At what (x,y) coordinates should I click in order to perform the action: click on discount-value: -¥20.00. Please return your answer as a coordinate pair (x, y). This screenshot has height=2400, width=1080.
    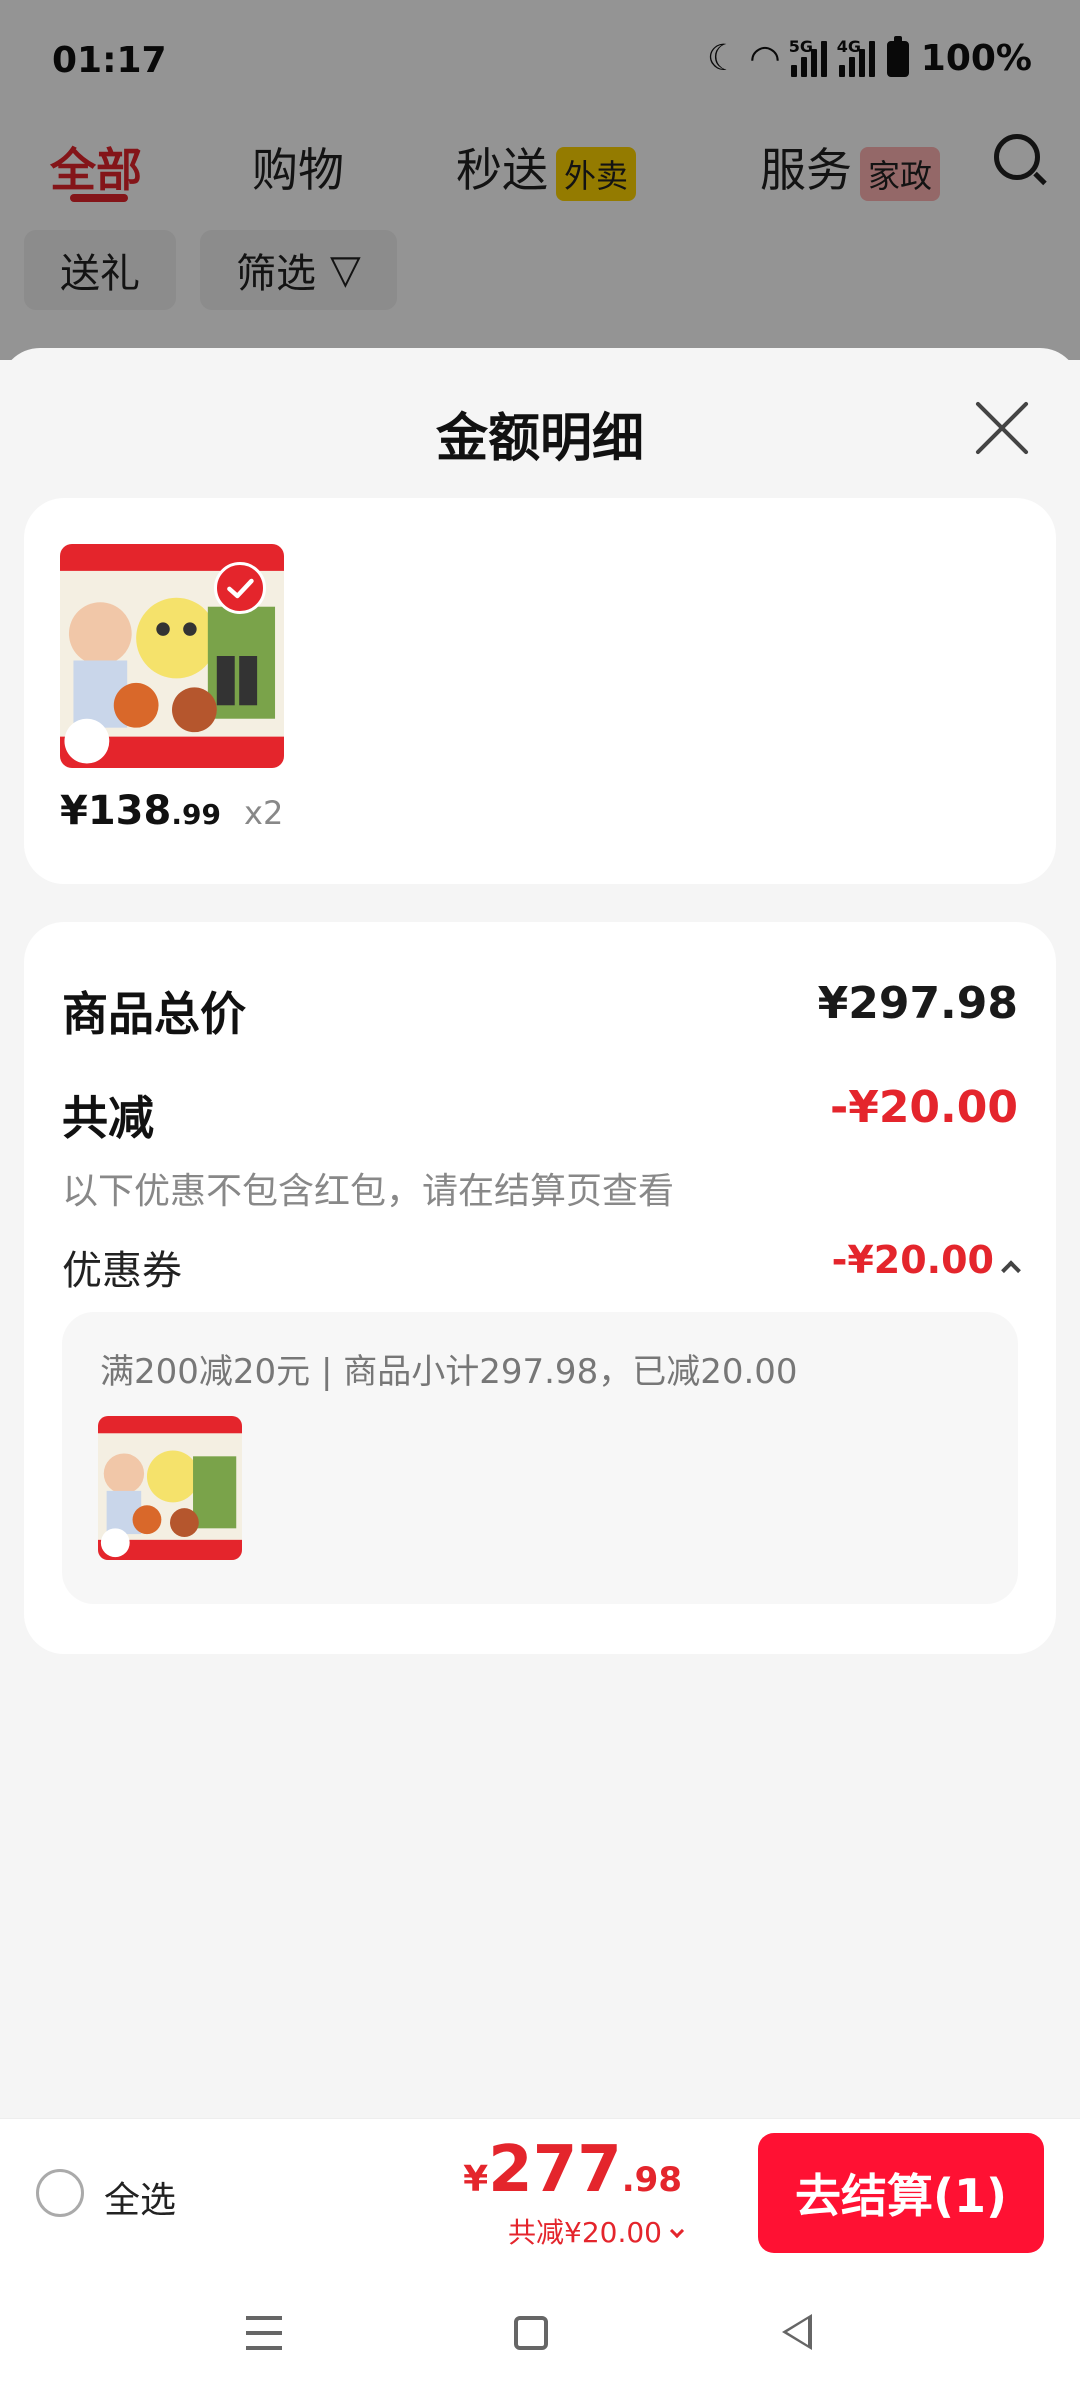
    Looking at the image, I should click on (923, 1107).